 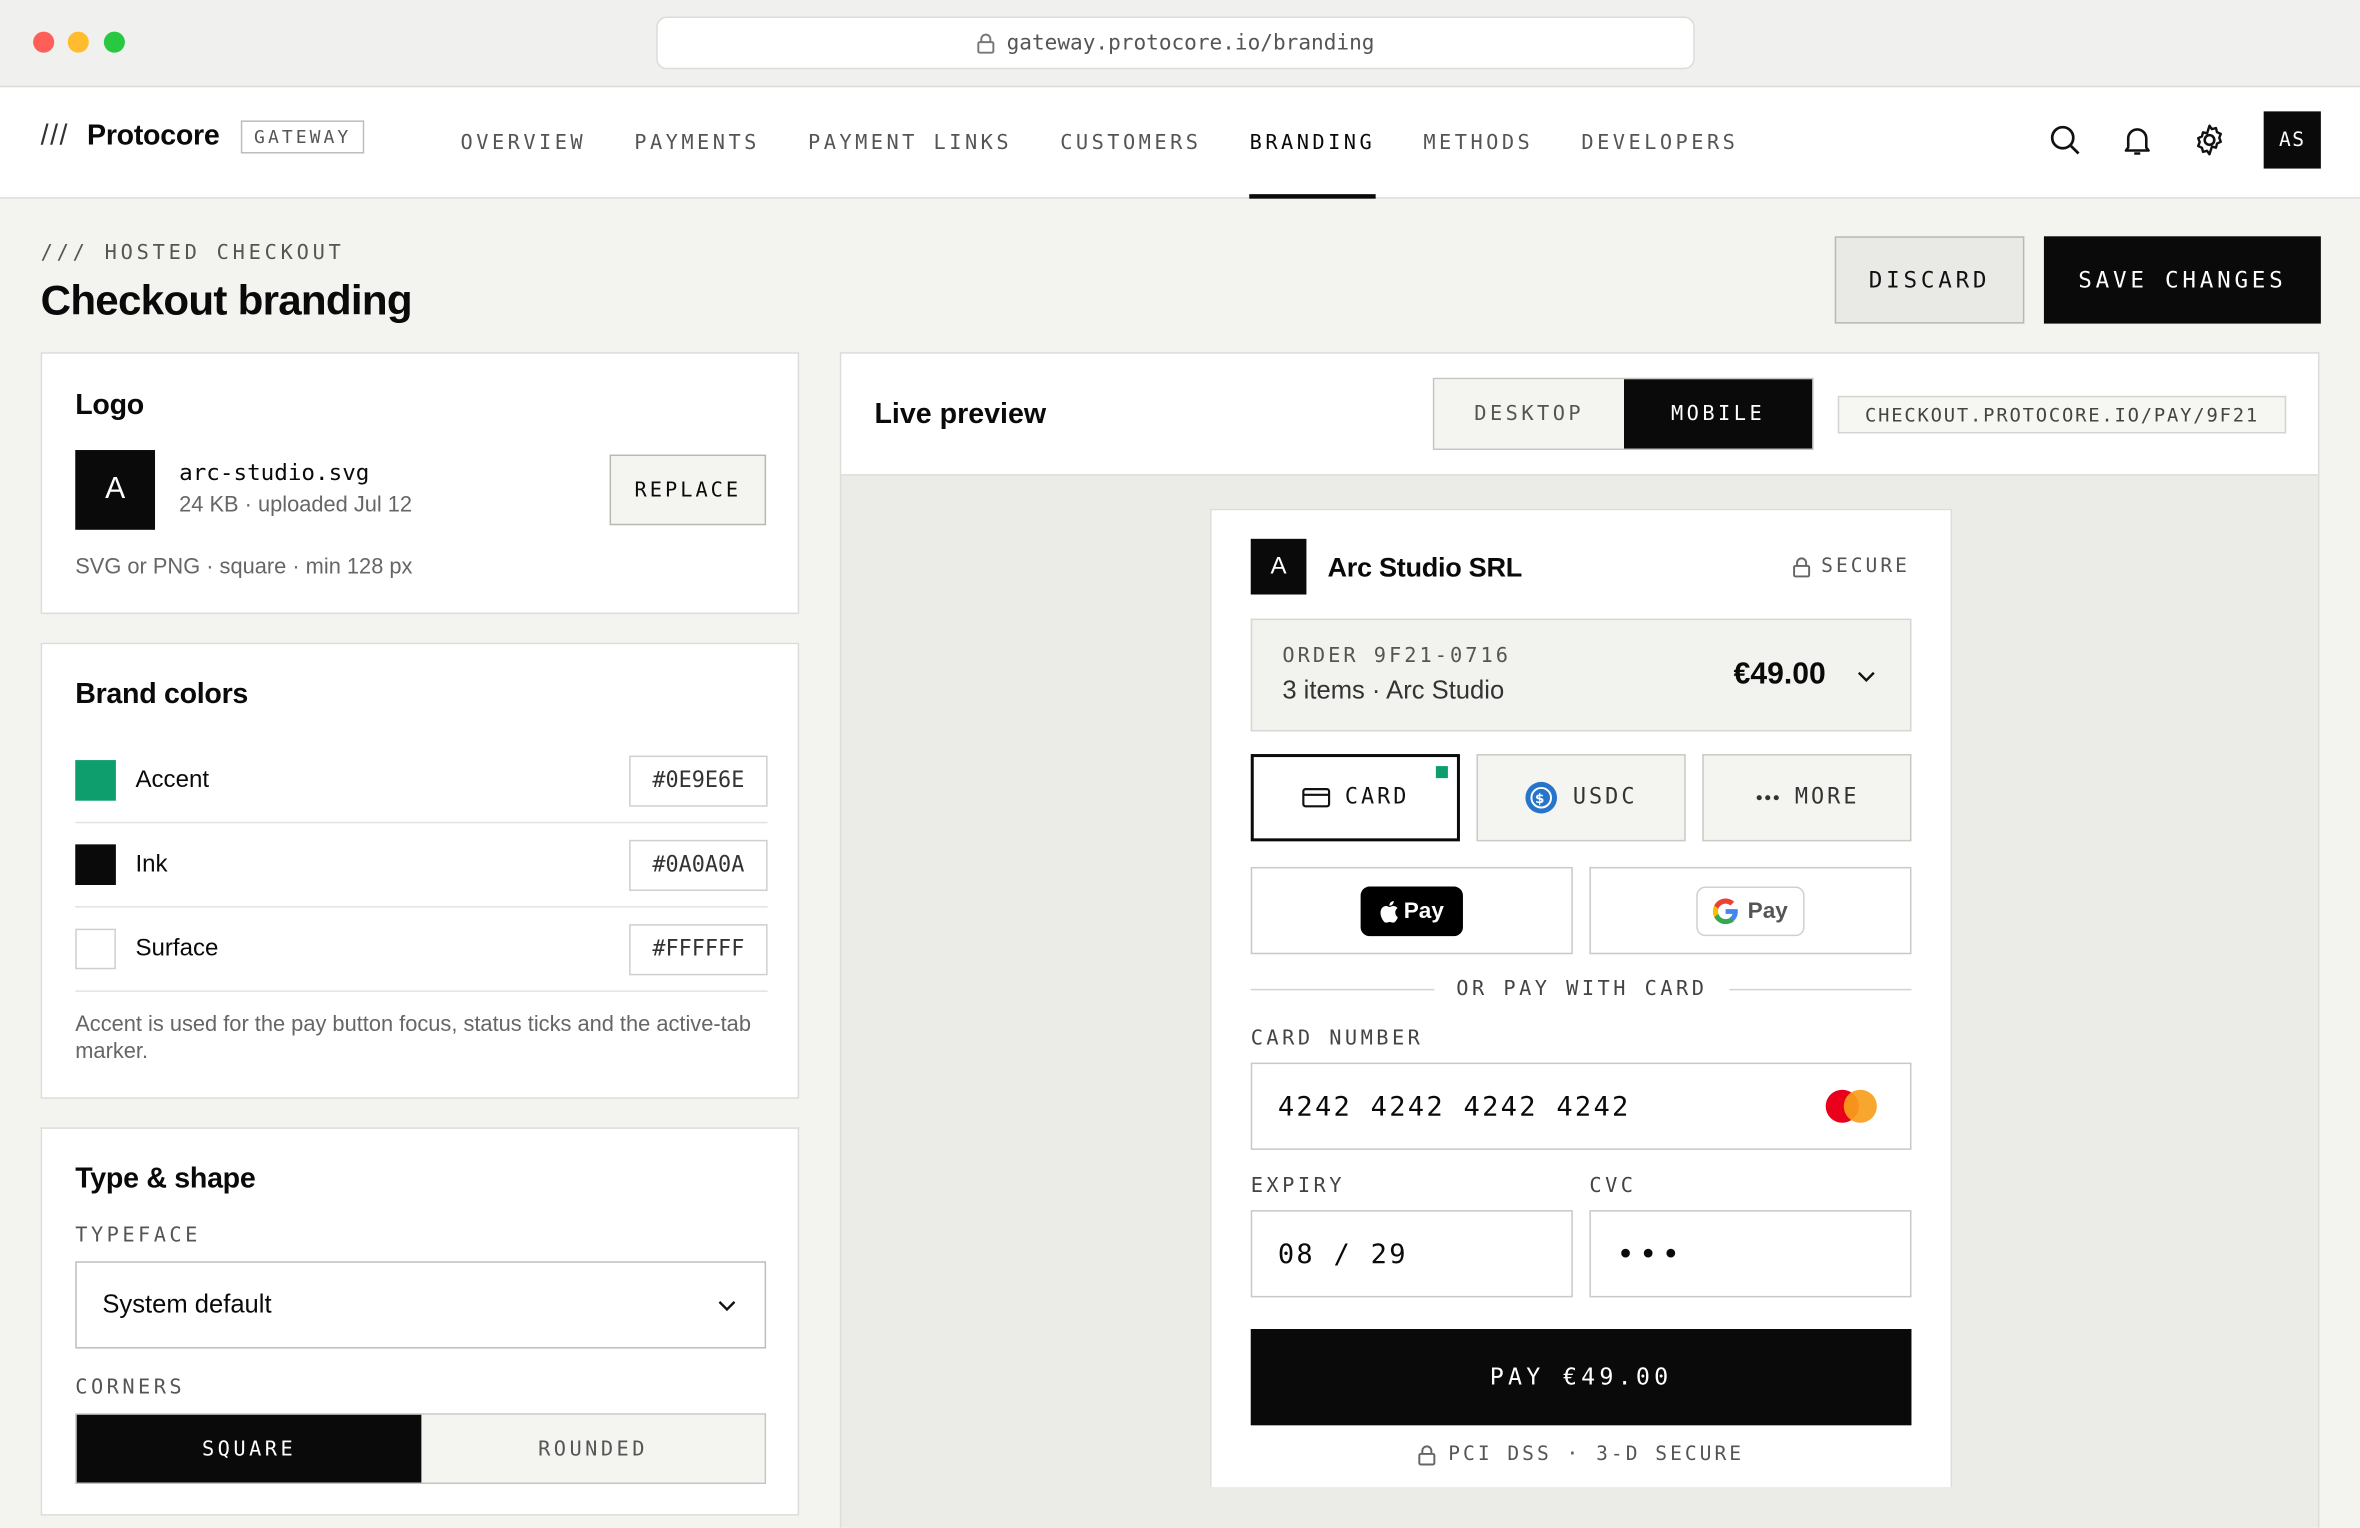 What do you see at coordinates (1827, 797) in the screenshot?
I see `method-label: MORE` at bounding box center [1827, 797].